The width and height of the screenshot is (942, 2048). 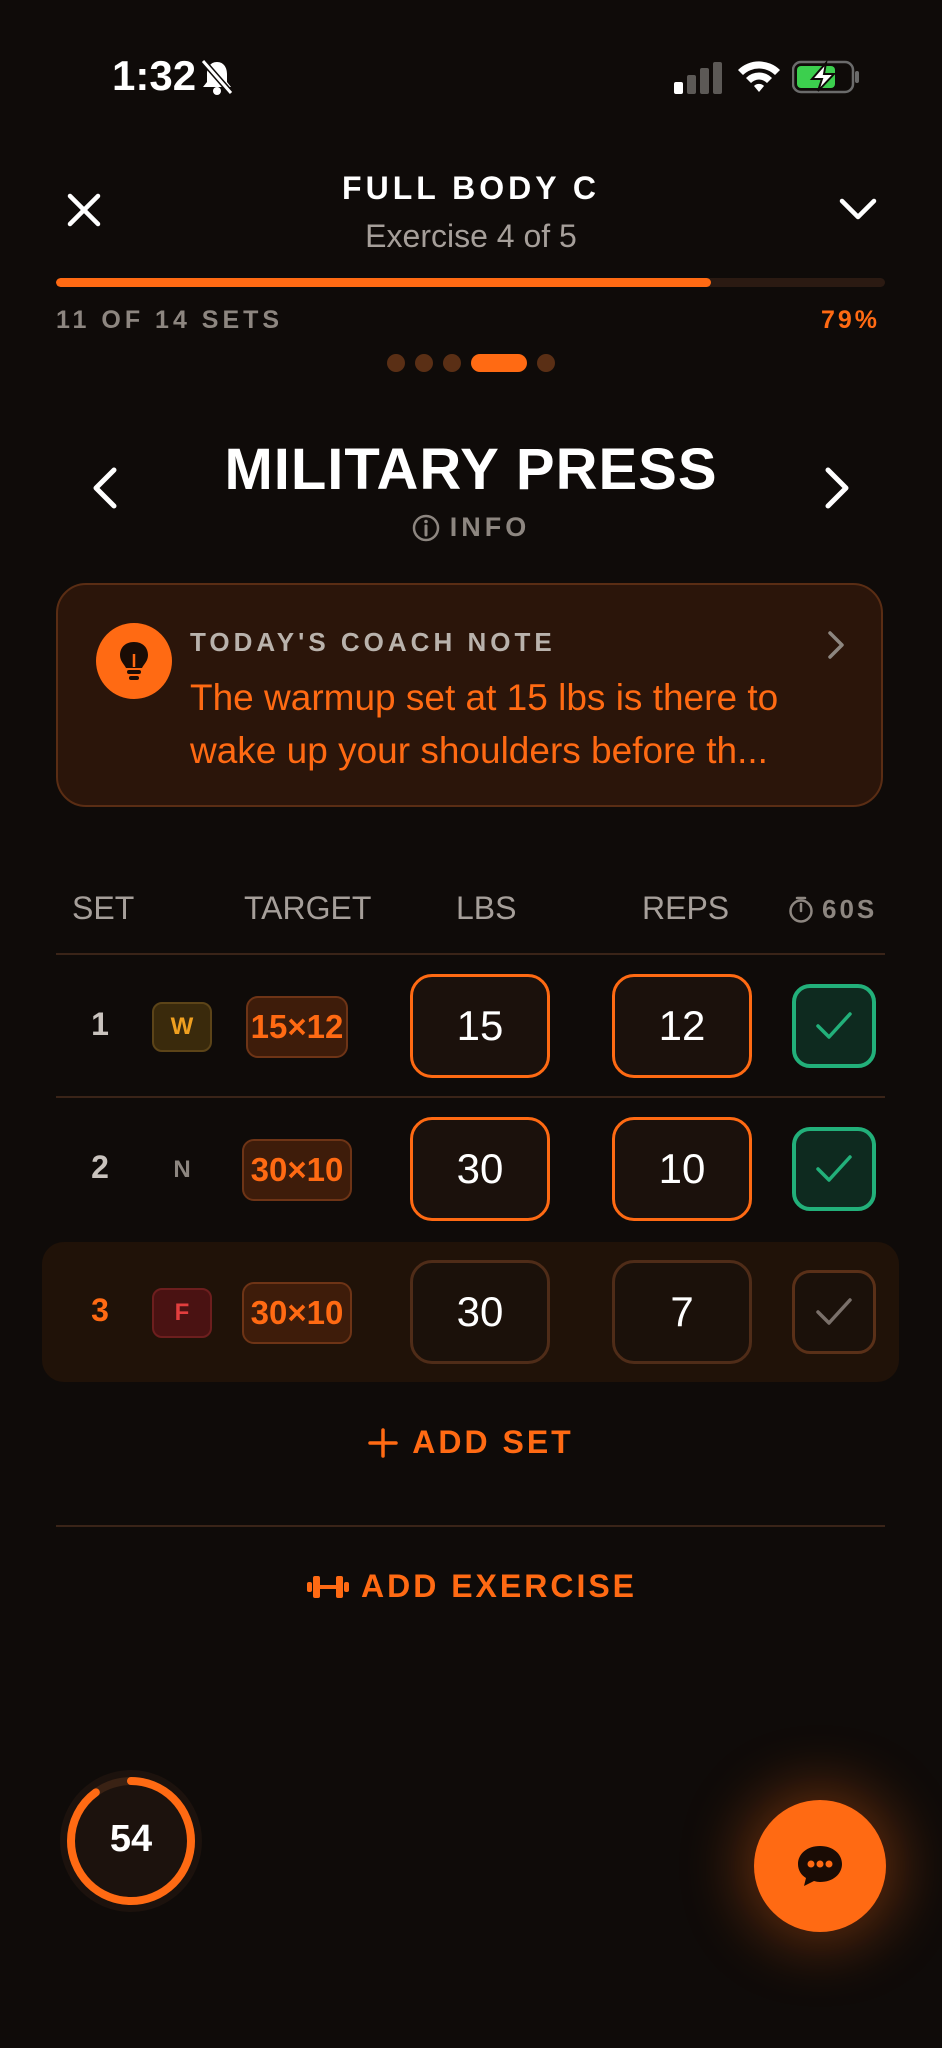 What do you see at coordinates (100, 1310) in the screenshot?
I see `set-number: 3` at bounding box center [100, 1310].